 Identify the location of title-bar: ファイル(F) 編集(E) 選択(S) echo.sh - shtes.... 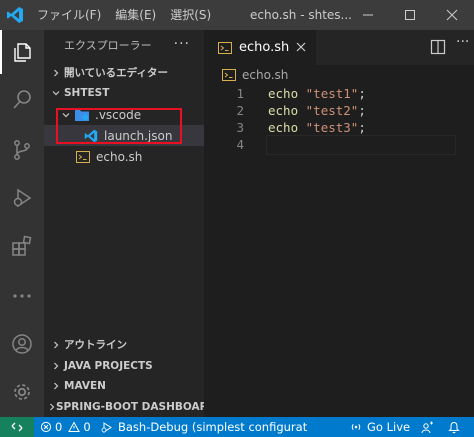
(237, 15).